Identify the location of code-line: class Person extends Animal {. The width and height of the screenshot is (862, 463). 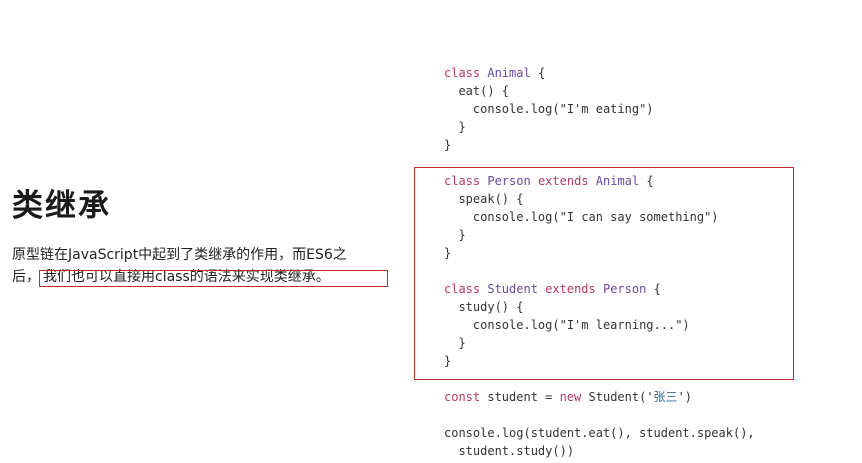
(549, 181).